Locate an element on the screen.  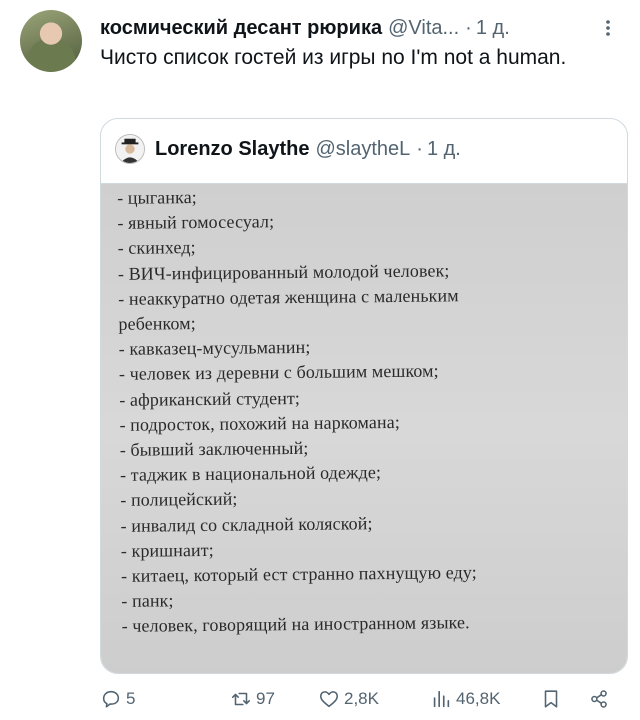
avatar is located at coordinates (51, 41).